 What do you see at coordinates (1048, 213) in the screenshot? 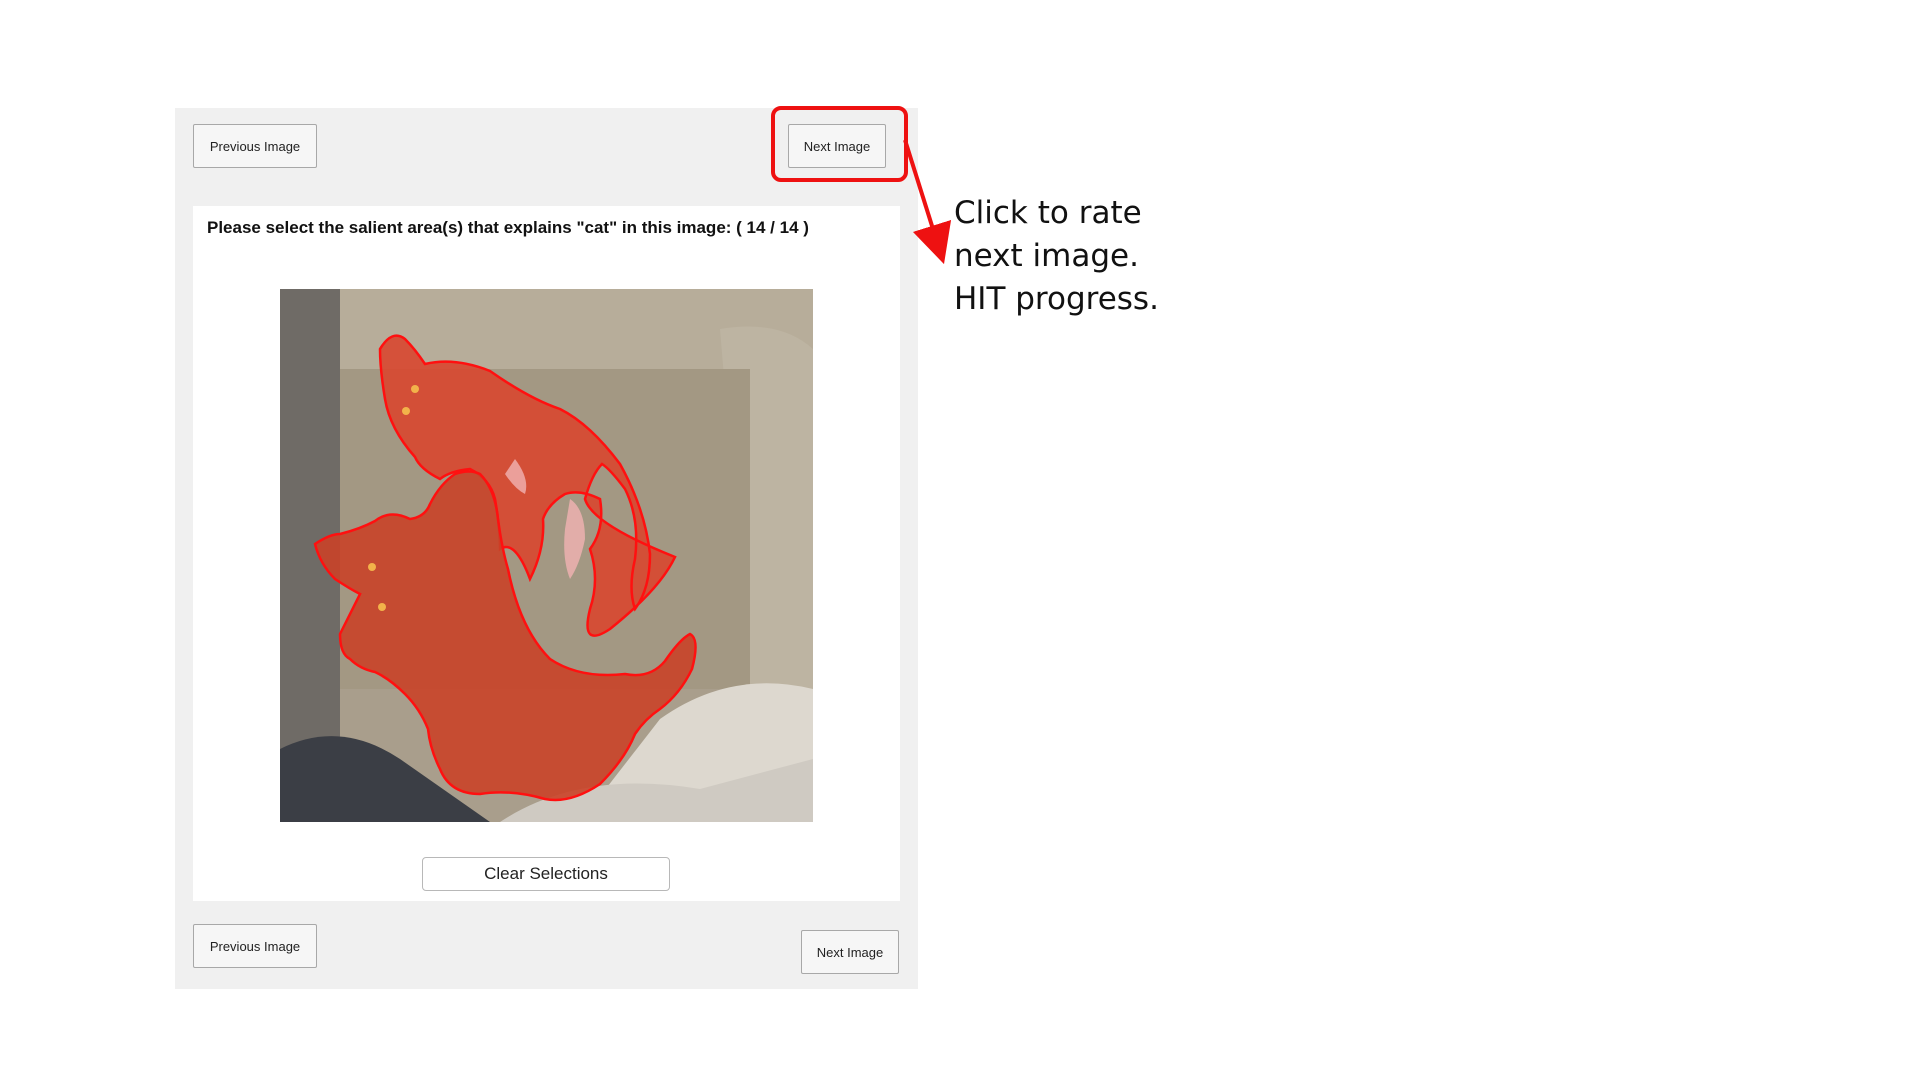
I see `annotation-line: Click to rate` at bounding box center [1048, 213].